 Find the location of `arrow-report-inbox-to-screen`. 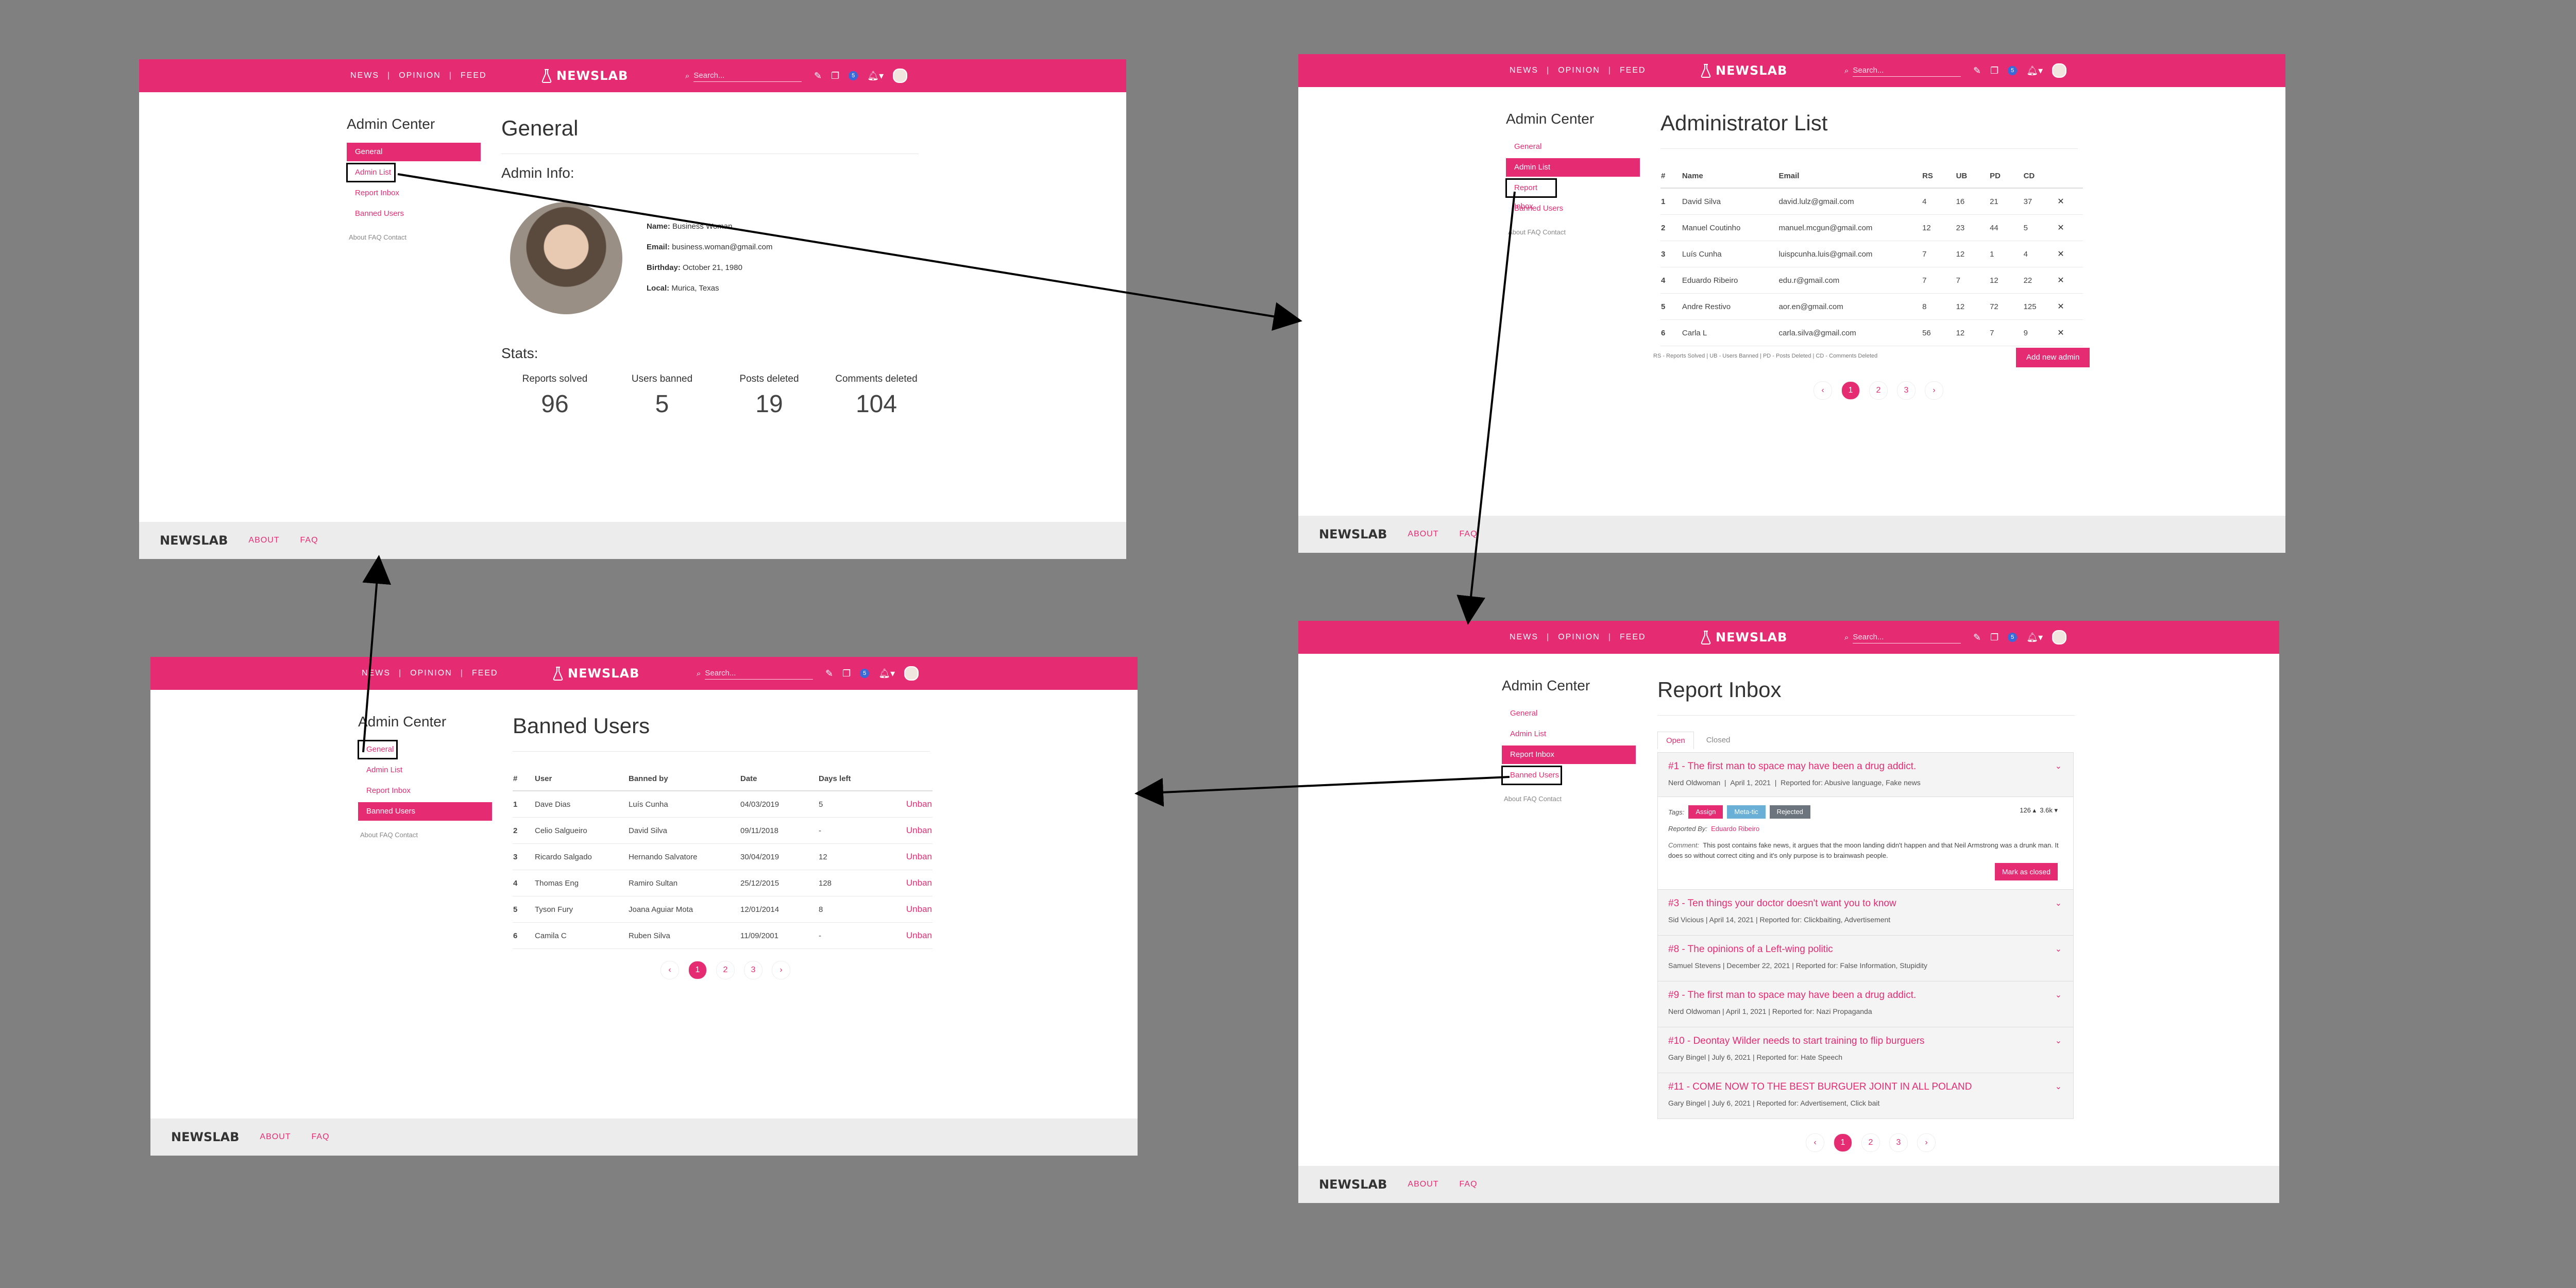

arrow-report-inbox-to-screen is located at coordinates (1486, 408).